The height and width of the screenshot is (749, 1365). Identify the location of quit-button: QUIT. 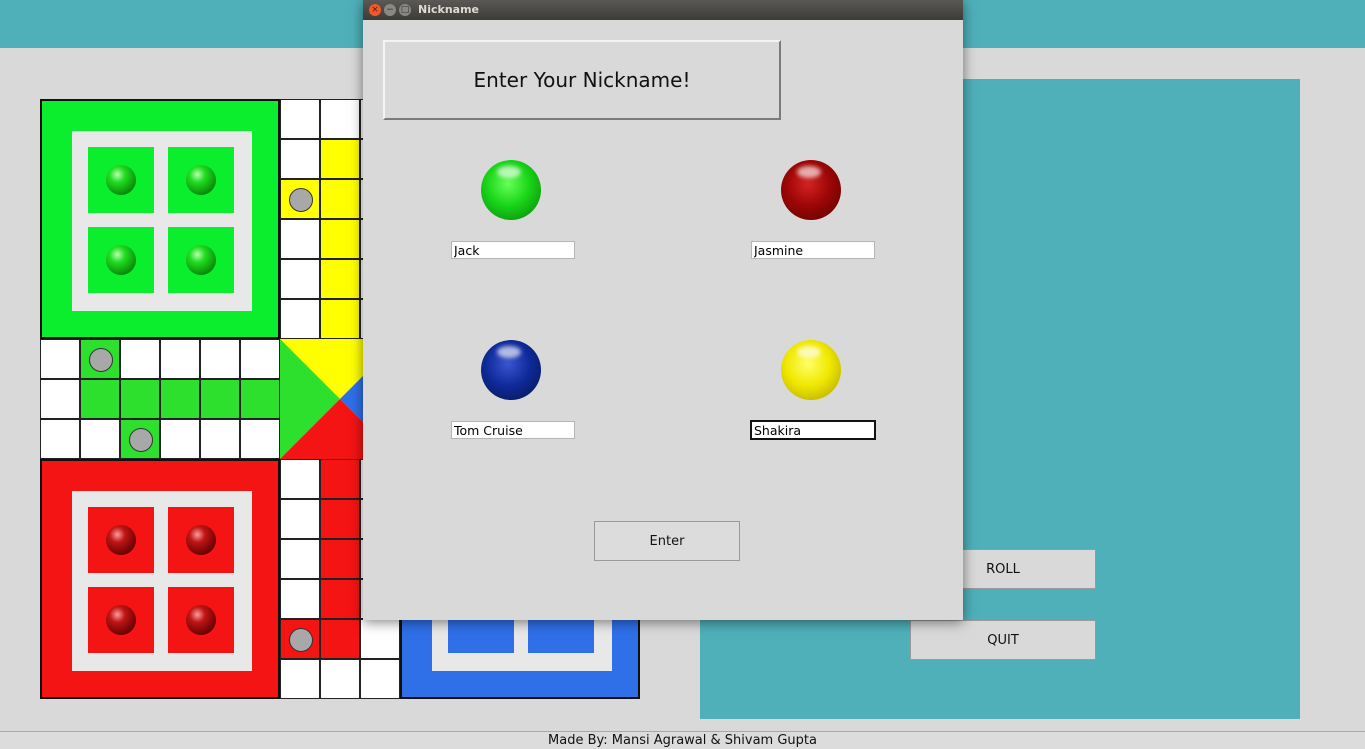
(1003, 640).